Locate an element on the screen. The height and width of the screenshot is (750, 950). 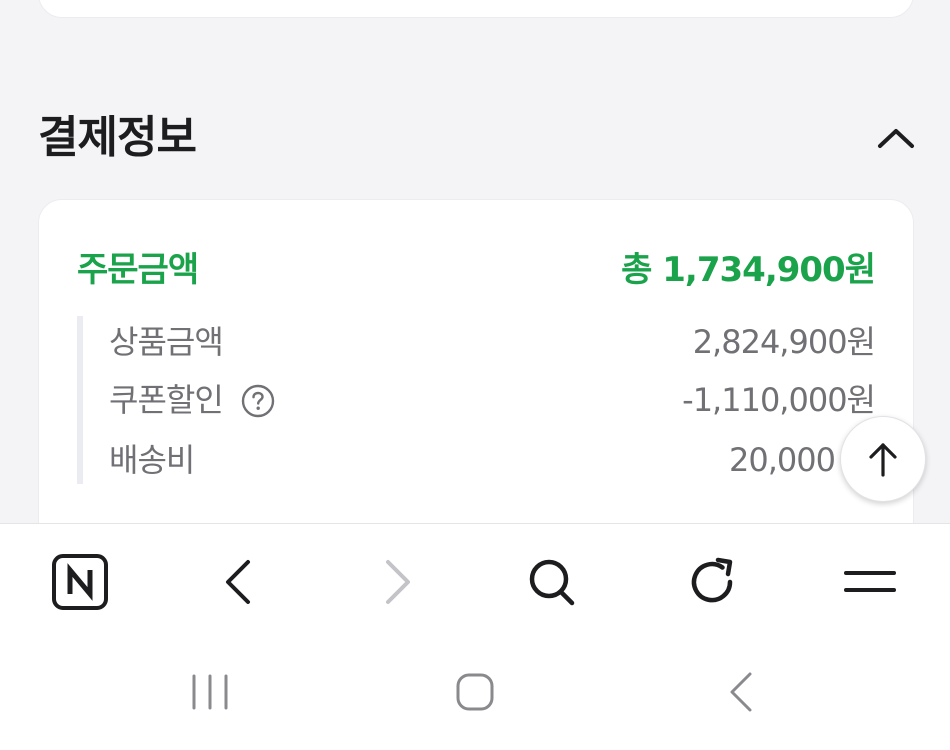
reload-button is located at coordinates (714, 584).